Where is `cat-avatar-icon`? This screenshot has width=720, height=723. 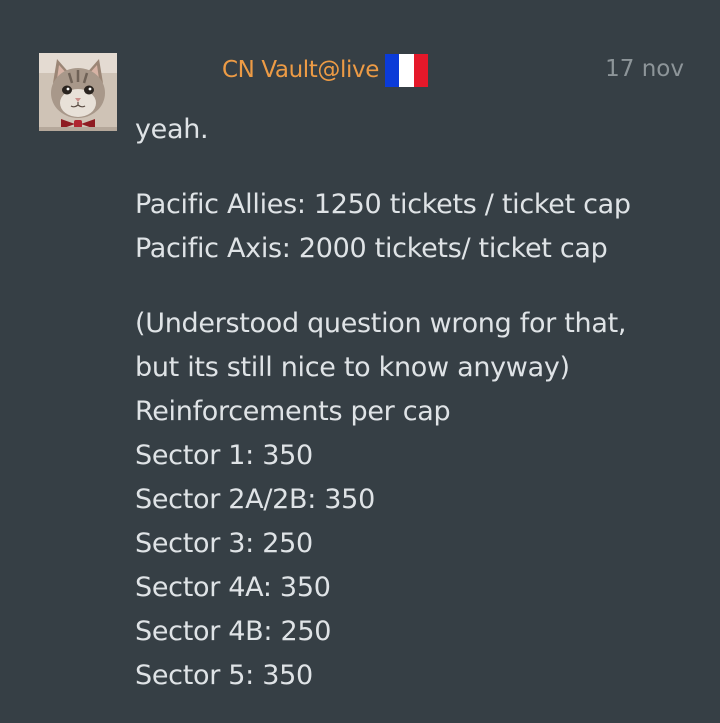 cat-avatar-icon is located at coordinates (78, 92).